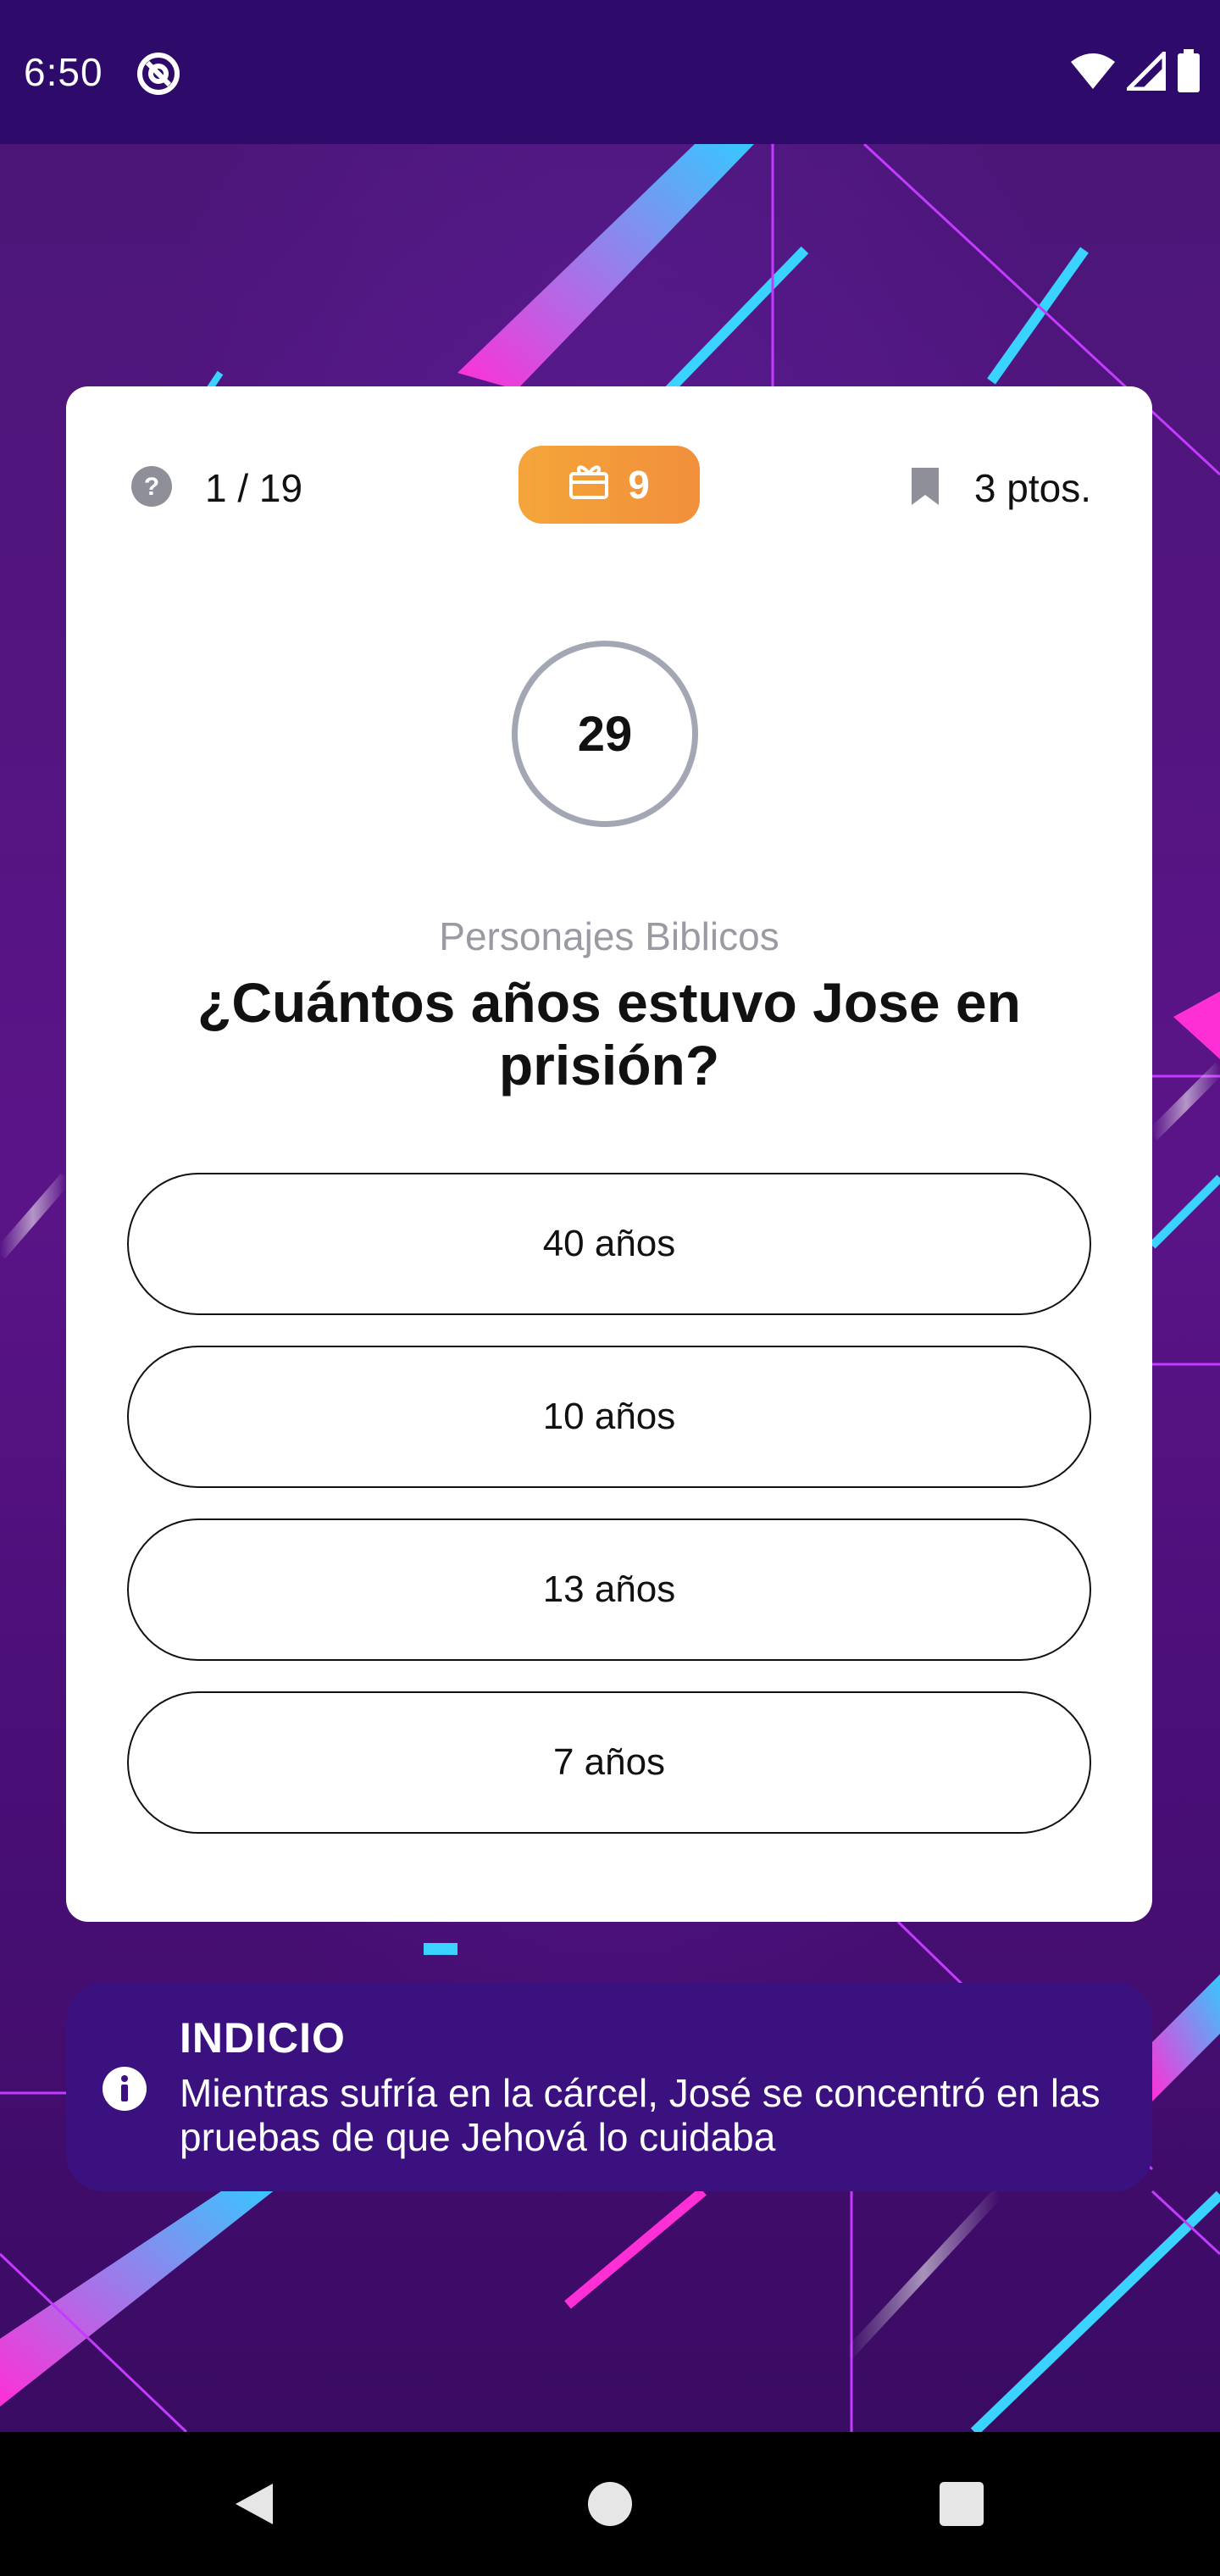 This screenshot has height=2576, width=1220. Describe the element at coordinates (609, 1033) in the screenshot. I see `question-text: ¿Cuántos años estuvo Jose en prisión?` at that location.